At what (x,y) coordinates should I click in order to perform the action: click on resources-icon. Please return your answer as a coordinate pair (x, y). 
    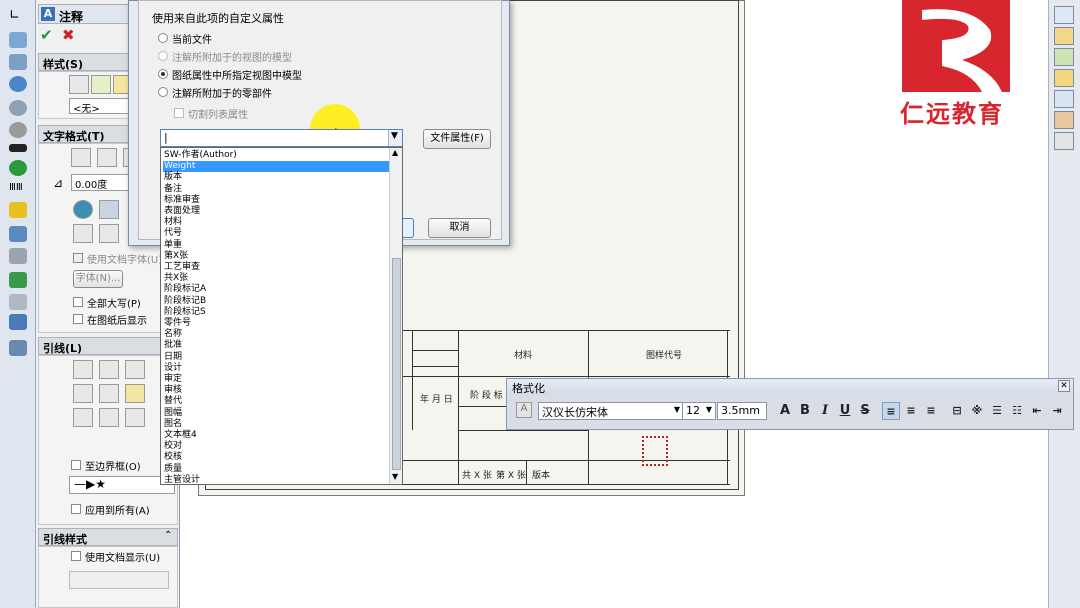
    Looking at the image, I should click on (1064, 15).